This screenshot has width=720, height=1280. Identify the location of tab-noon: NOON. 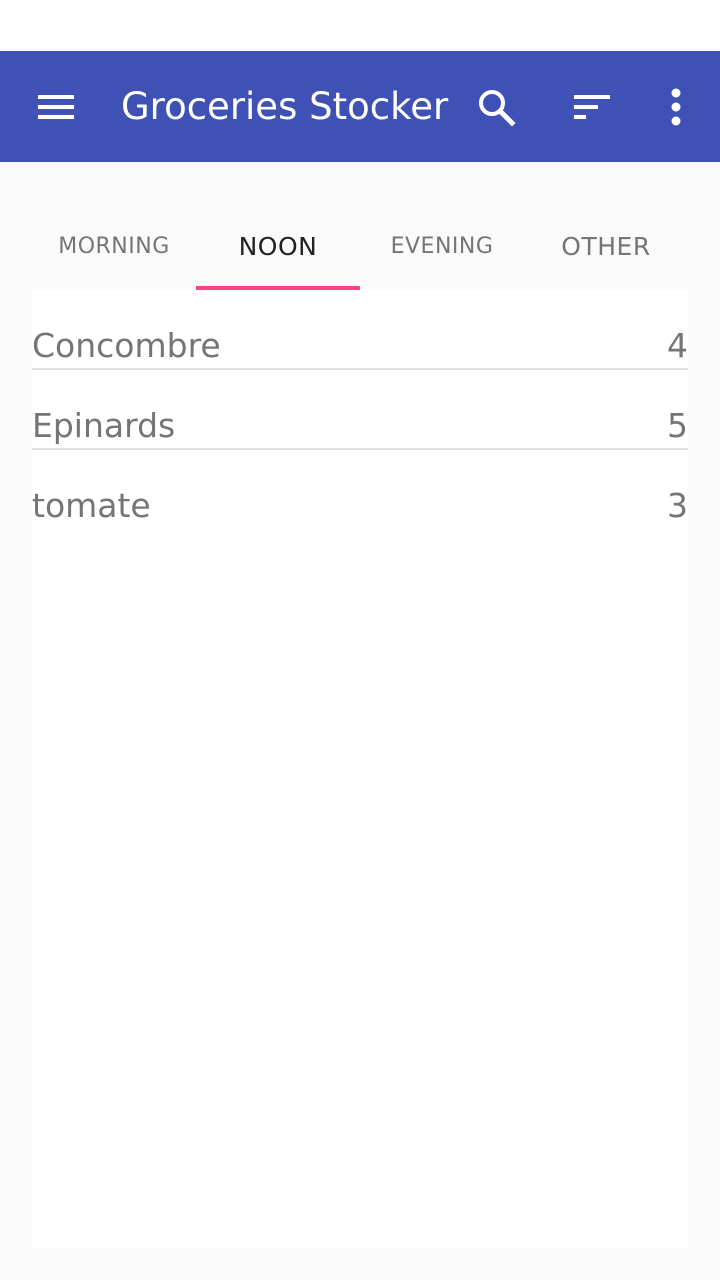
(278, 246).